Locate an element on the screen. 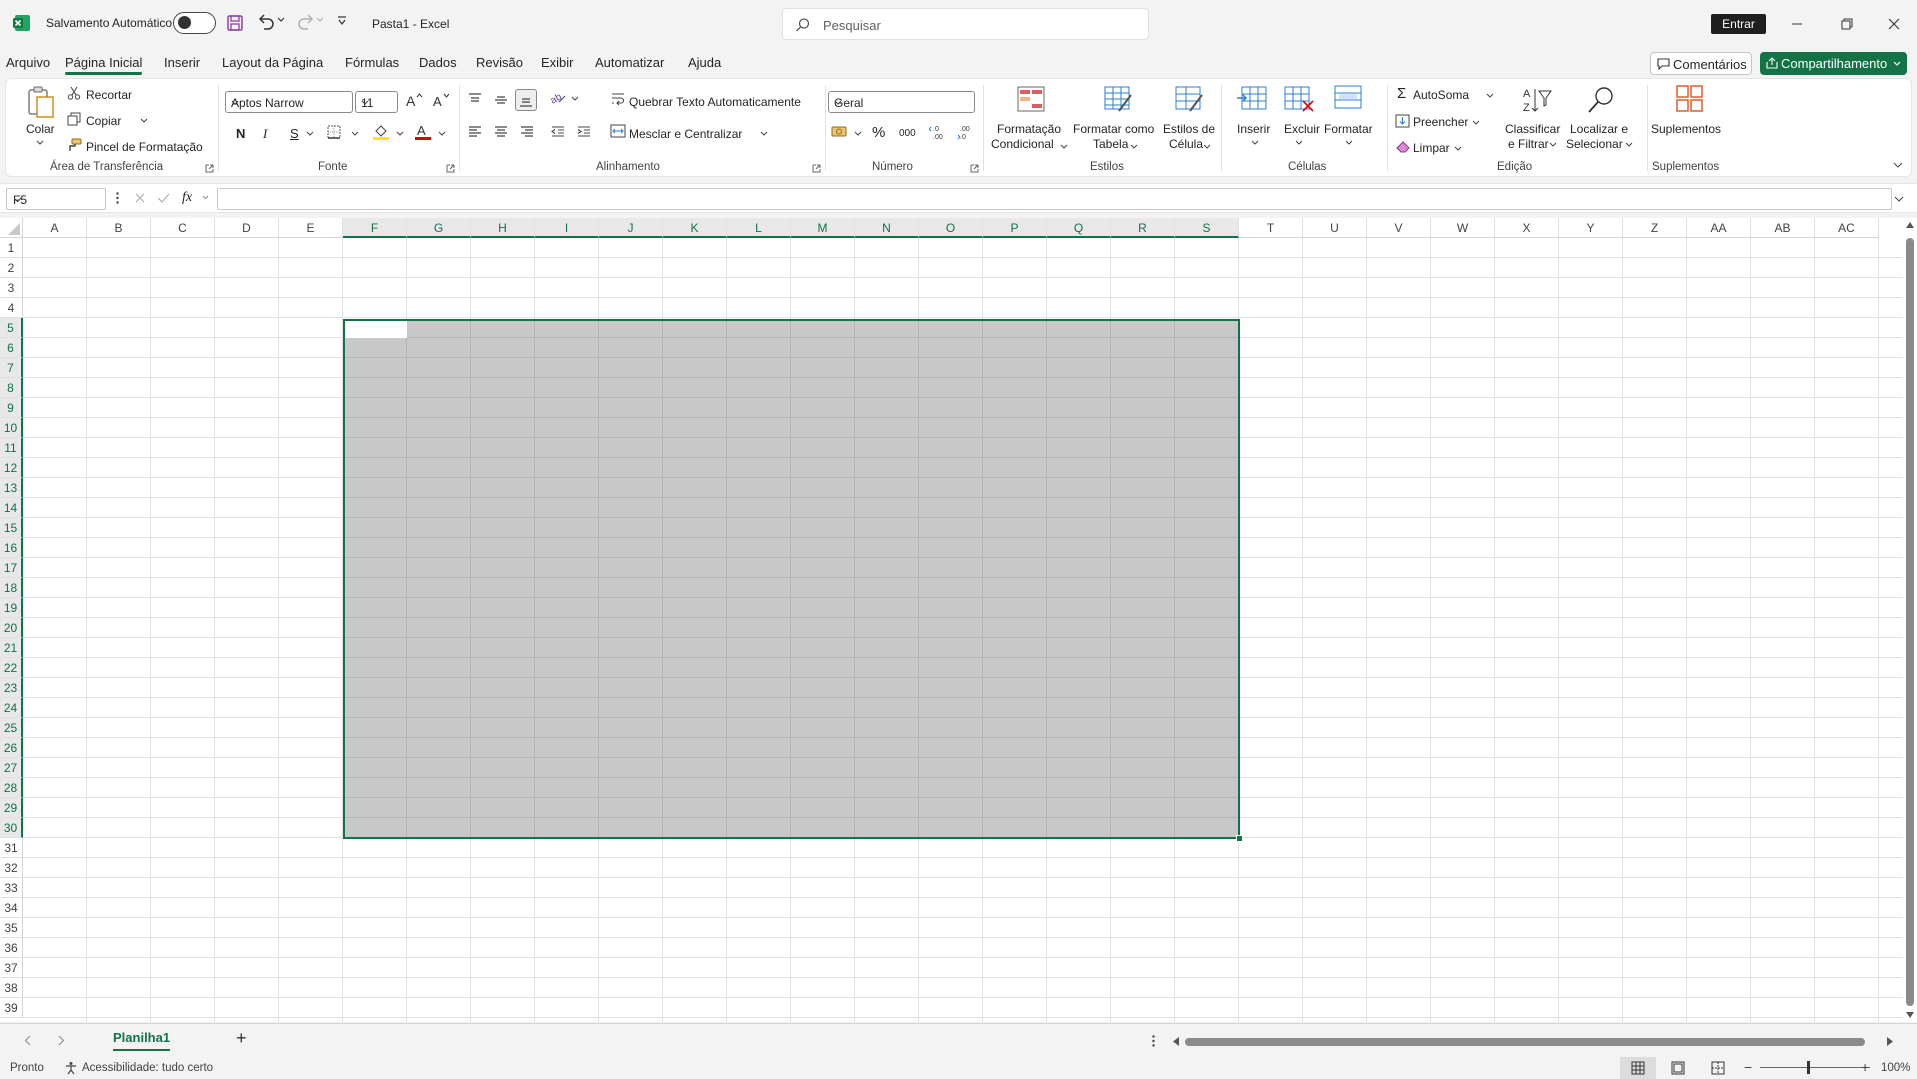  tab-revisao: Revisão is located at coordinates (499, 62).